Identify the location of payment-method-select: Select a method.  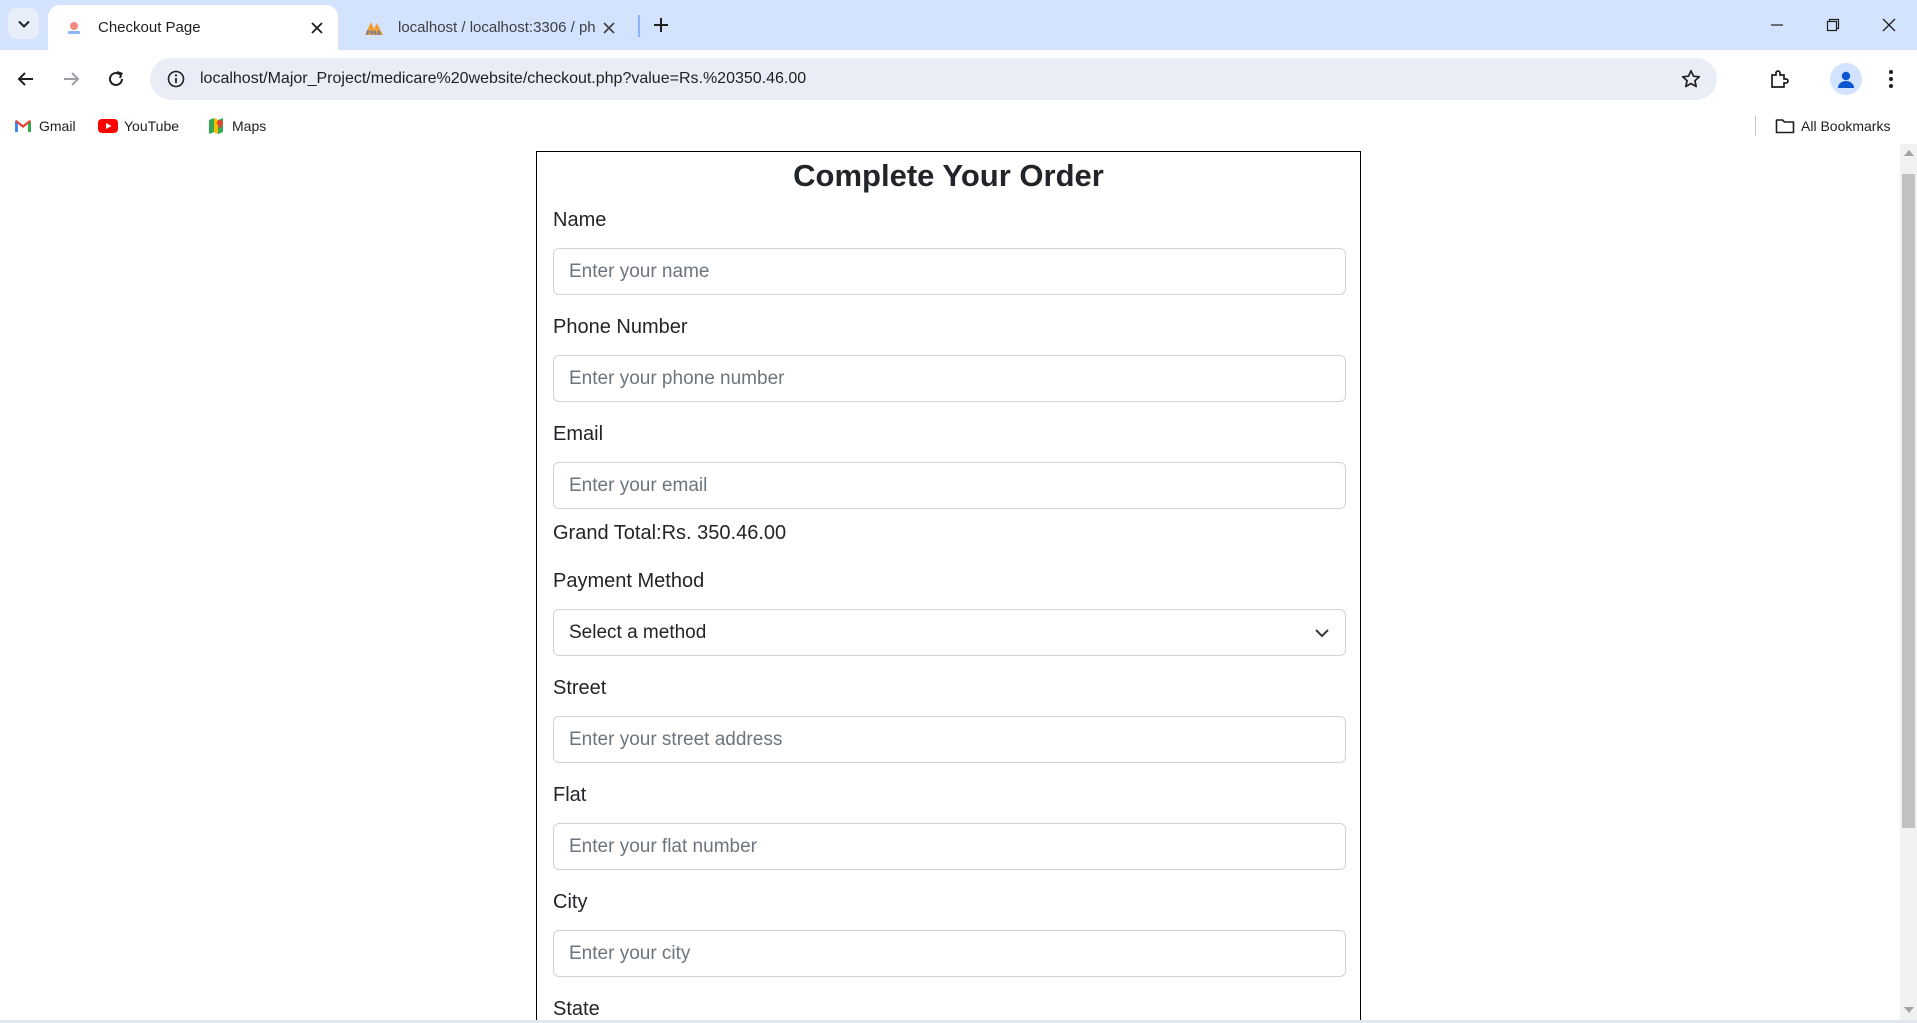
(949, 632).